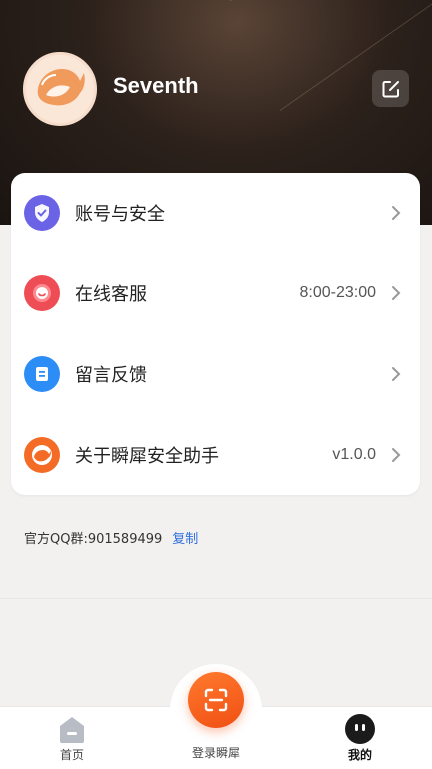  Describe the element at coordinates (111, 294) in the screenshot. I see `menu-item-label: 在线客服` at that location.